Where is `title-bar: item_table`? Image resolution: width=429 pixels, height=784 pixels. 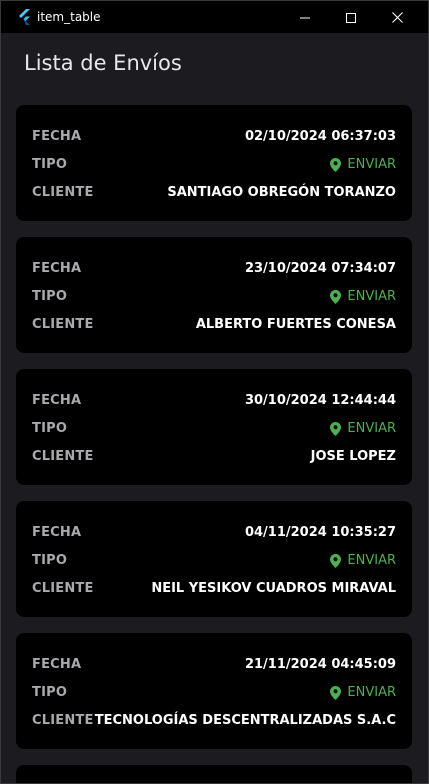 title-bar: item_table is located at coordinates (214, 17).